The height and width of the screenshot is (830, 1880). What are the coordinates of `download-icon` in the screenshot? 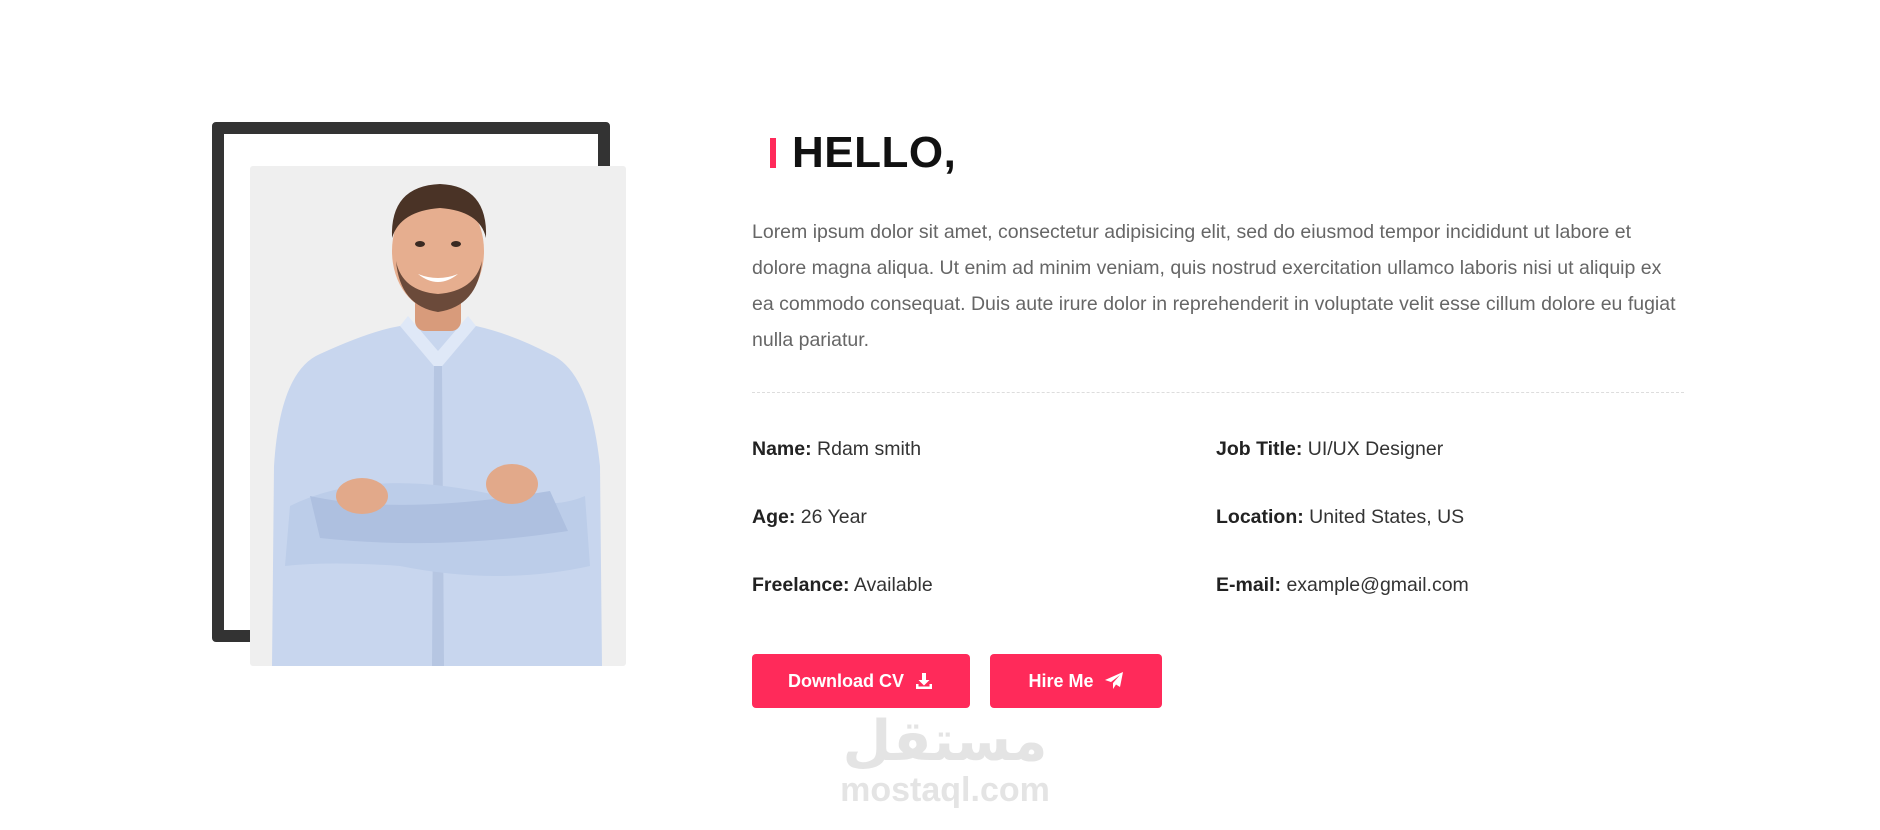 It's located at (924, 681).